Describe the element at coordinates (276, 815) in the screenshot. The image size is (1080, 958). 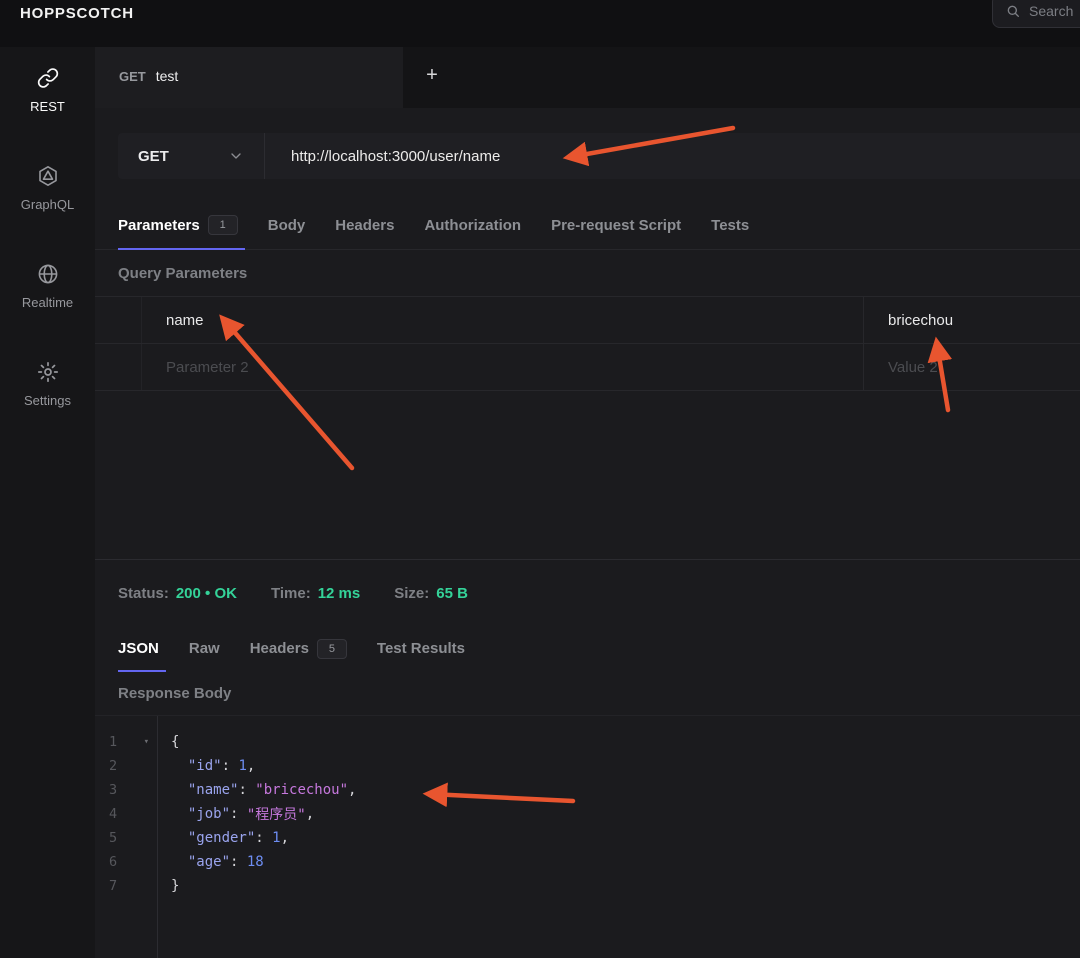
I see `code-token: "程序员"` at that location.